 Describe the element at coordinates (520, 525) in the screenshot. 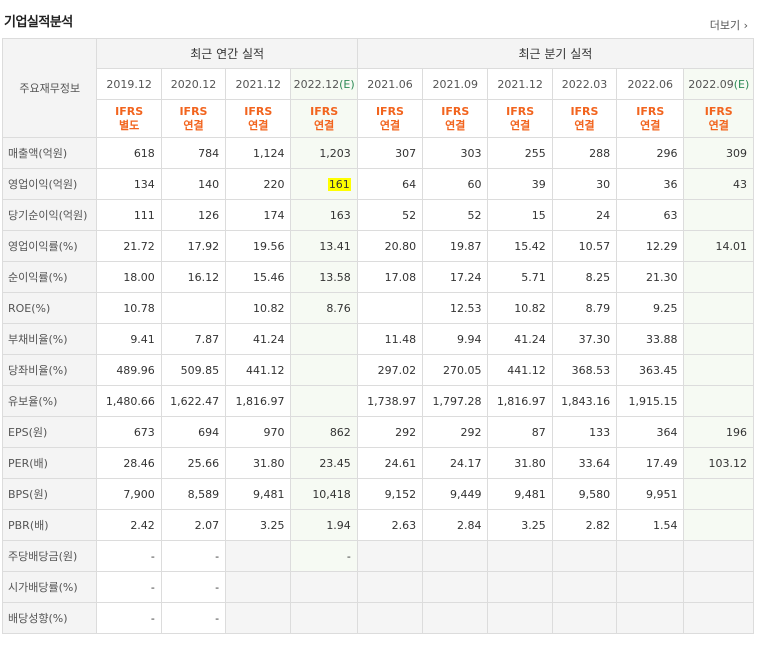

I see `table-cell: 3.25` at that location.